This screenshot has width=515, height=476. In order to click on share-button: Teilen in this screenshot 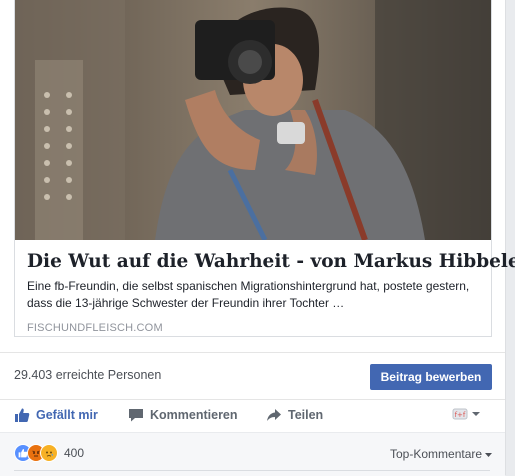, I will do `click(294, 415)`.